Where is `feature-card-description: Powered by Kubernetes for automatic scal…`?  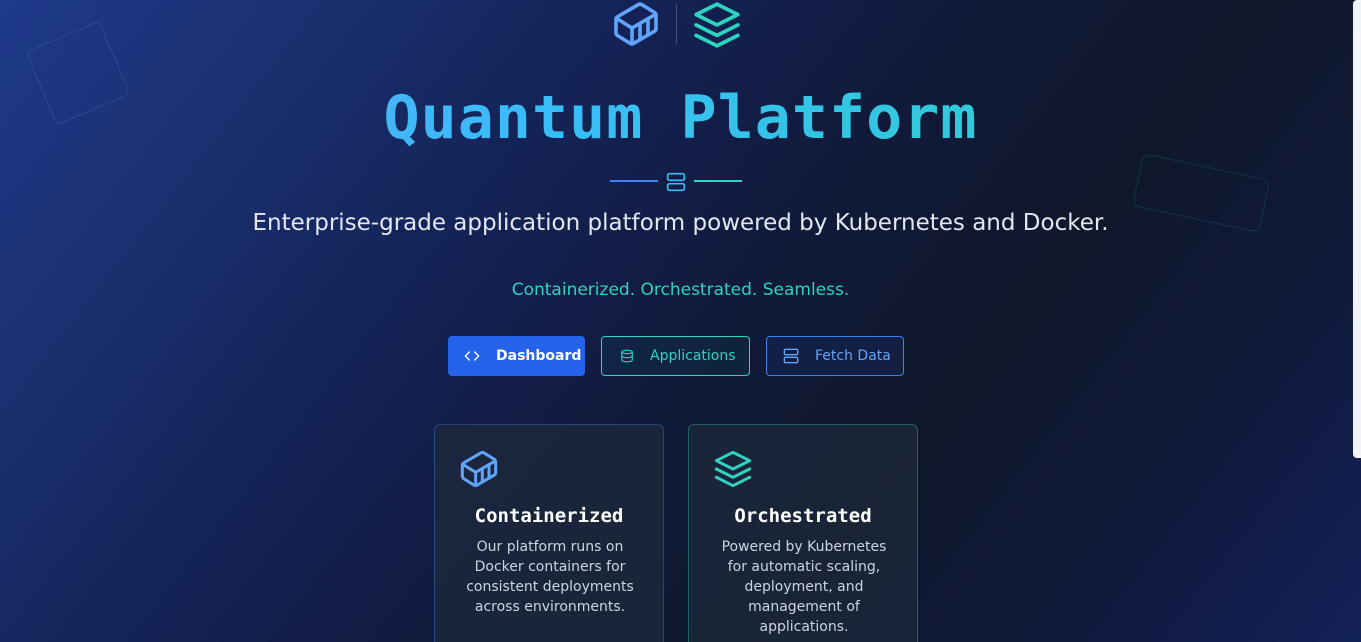 feature-card-description: Powered by Kubernetes for automatic scal… is located at coordinates (804, 587).